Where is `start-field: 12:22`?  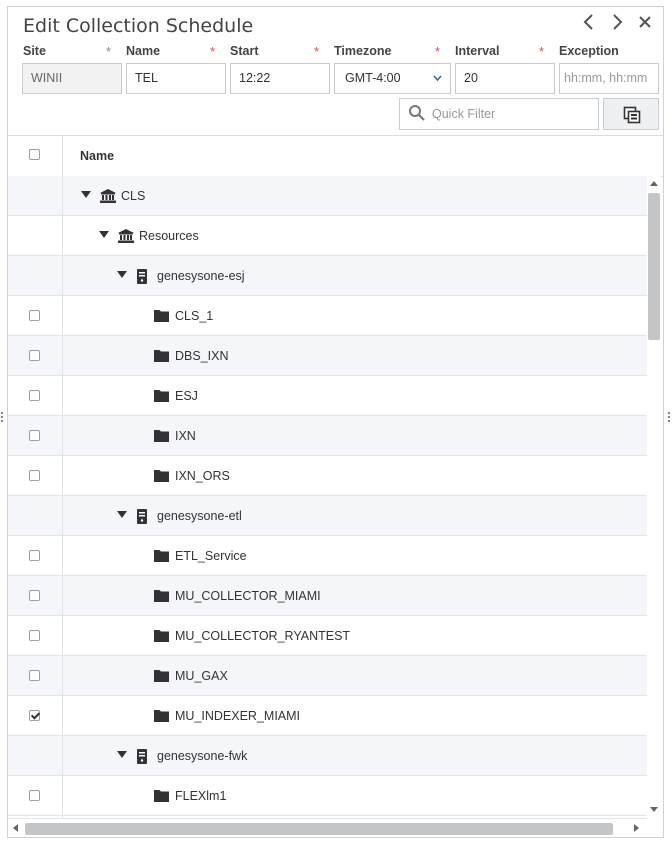
start-field: 12:22 is located at coordinates (280, 78).